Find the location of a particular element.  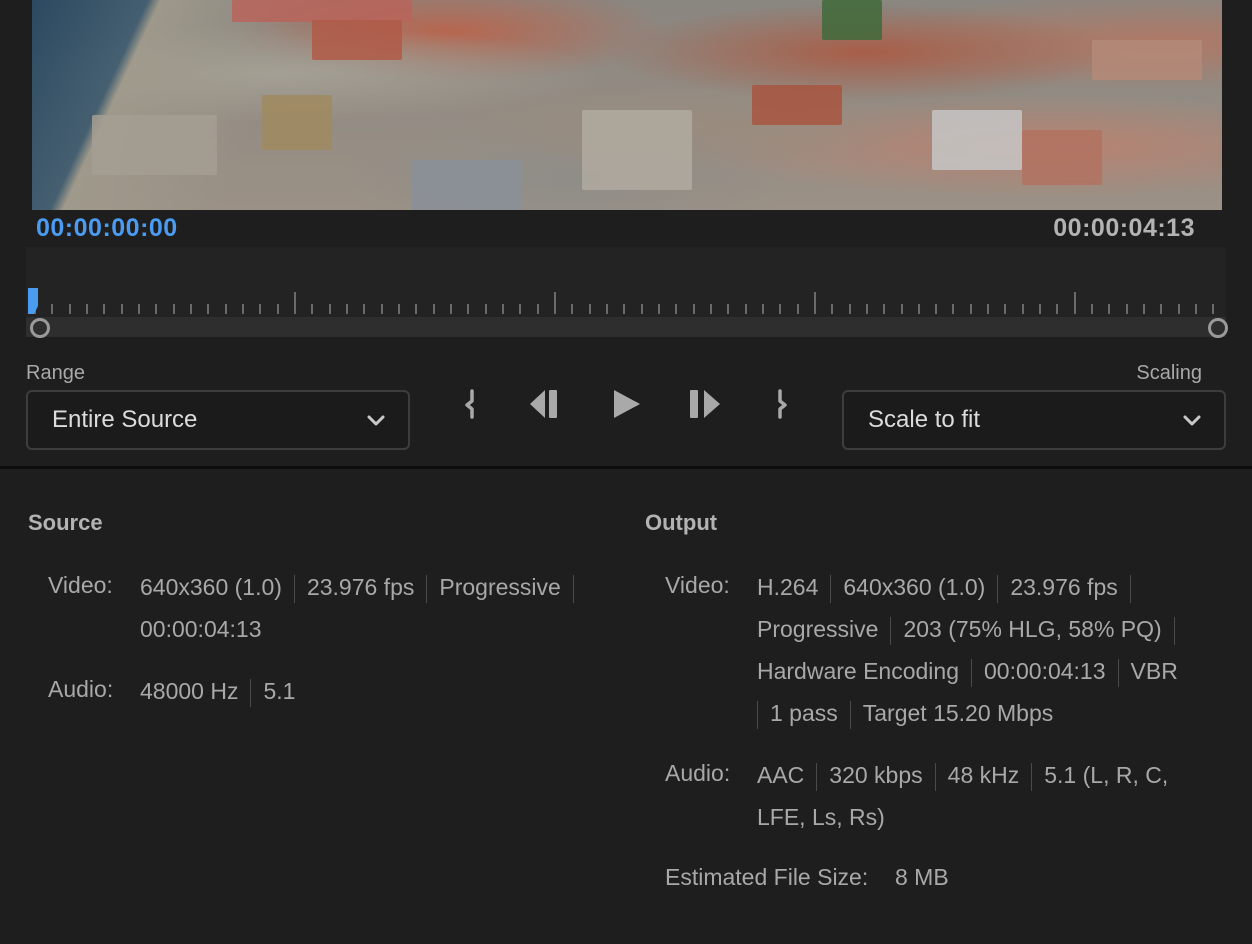

source-audio-rate: 48000 Hz is located at coordinates (189, 691).